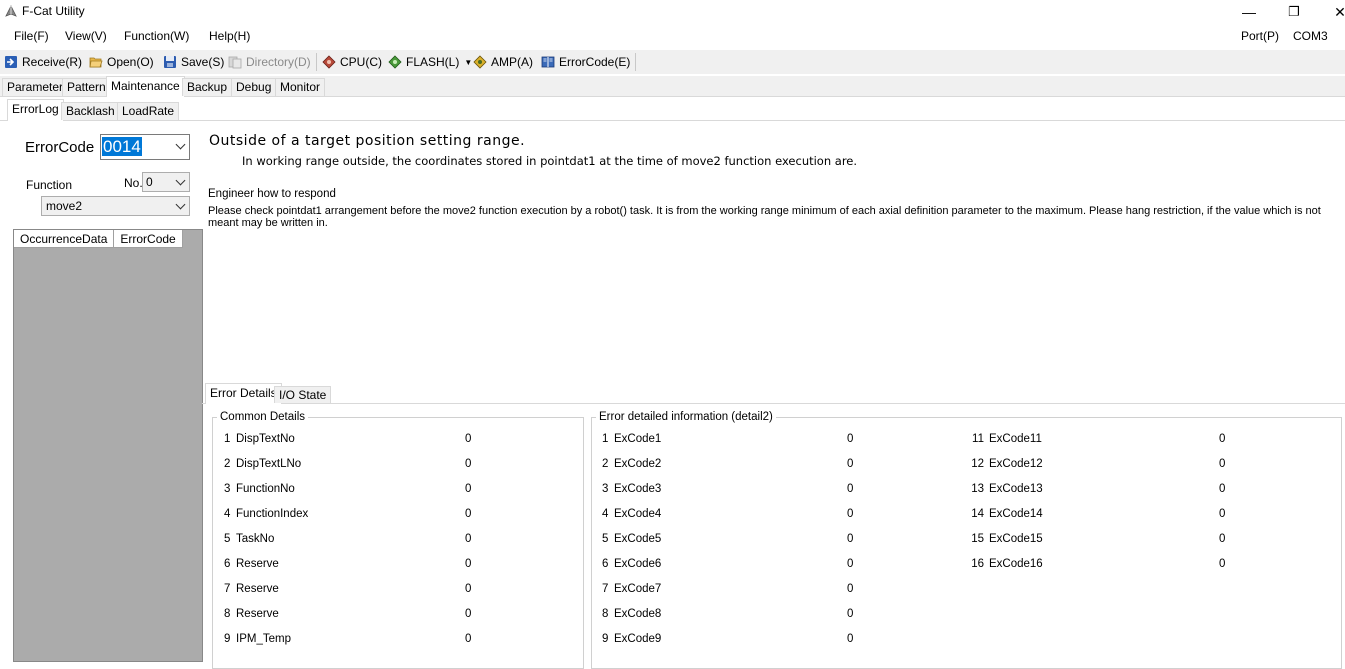 Image resolution: width=1345 pixels, height=669 pixels. I want to click on tab-pattern: Pattern, so click(86, 87).